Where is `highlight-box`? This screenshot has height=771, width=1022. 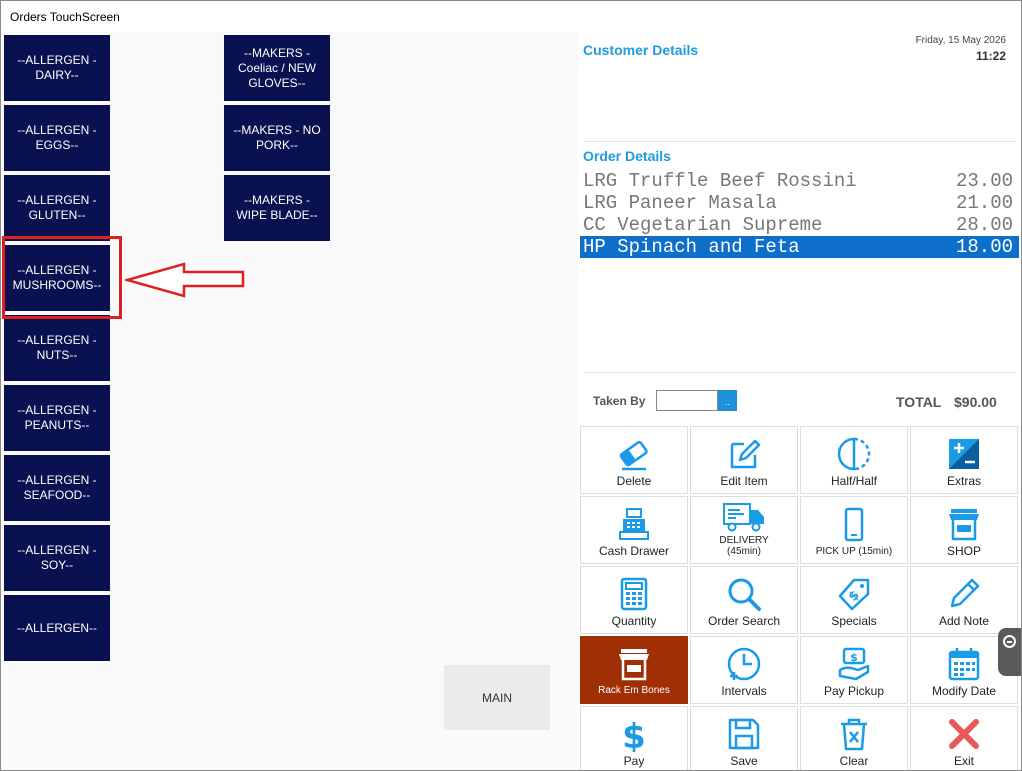 highlight-box is located at coordinates (62, 277).